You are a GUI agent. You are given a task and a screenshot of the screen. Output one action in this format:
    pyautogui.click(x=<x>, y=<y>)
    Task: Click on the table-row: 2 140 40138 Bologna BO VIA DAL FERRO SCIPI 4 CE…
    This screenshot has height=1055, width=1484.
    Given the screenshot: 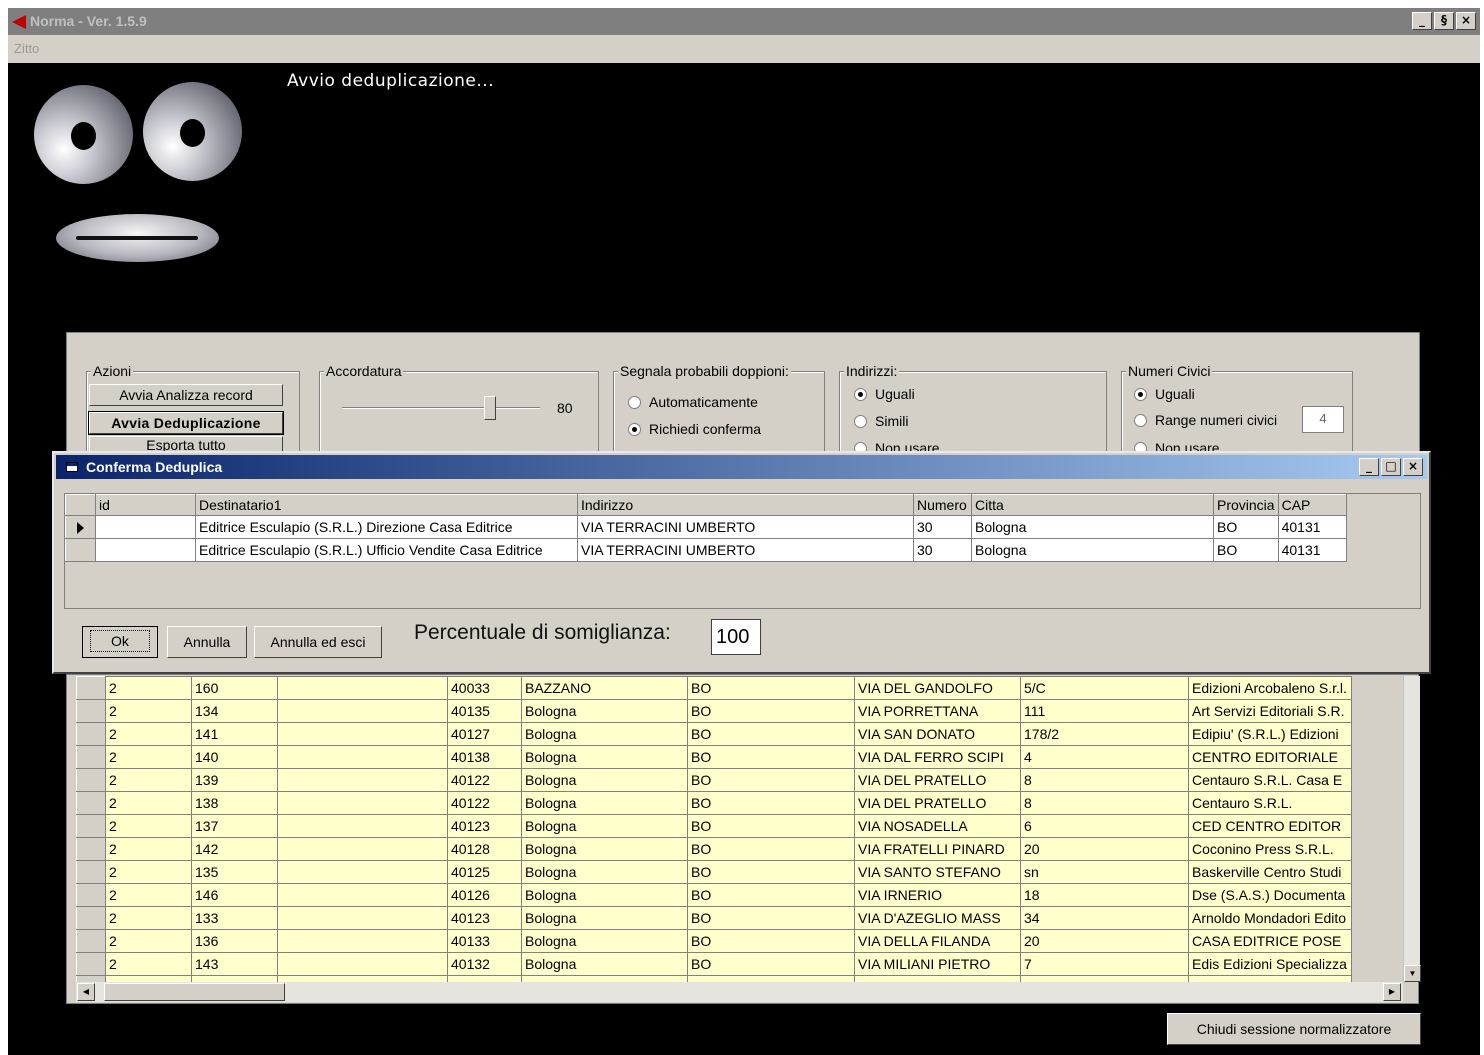 What is the action you would take?
    pyautogui.click(x=714, y=757)
    